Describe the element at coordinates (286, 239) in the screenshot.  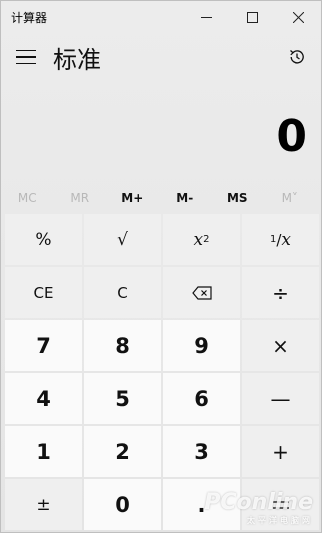
I see `reciprocal-denominator-label: x` at that location.